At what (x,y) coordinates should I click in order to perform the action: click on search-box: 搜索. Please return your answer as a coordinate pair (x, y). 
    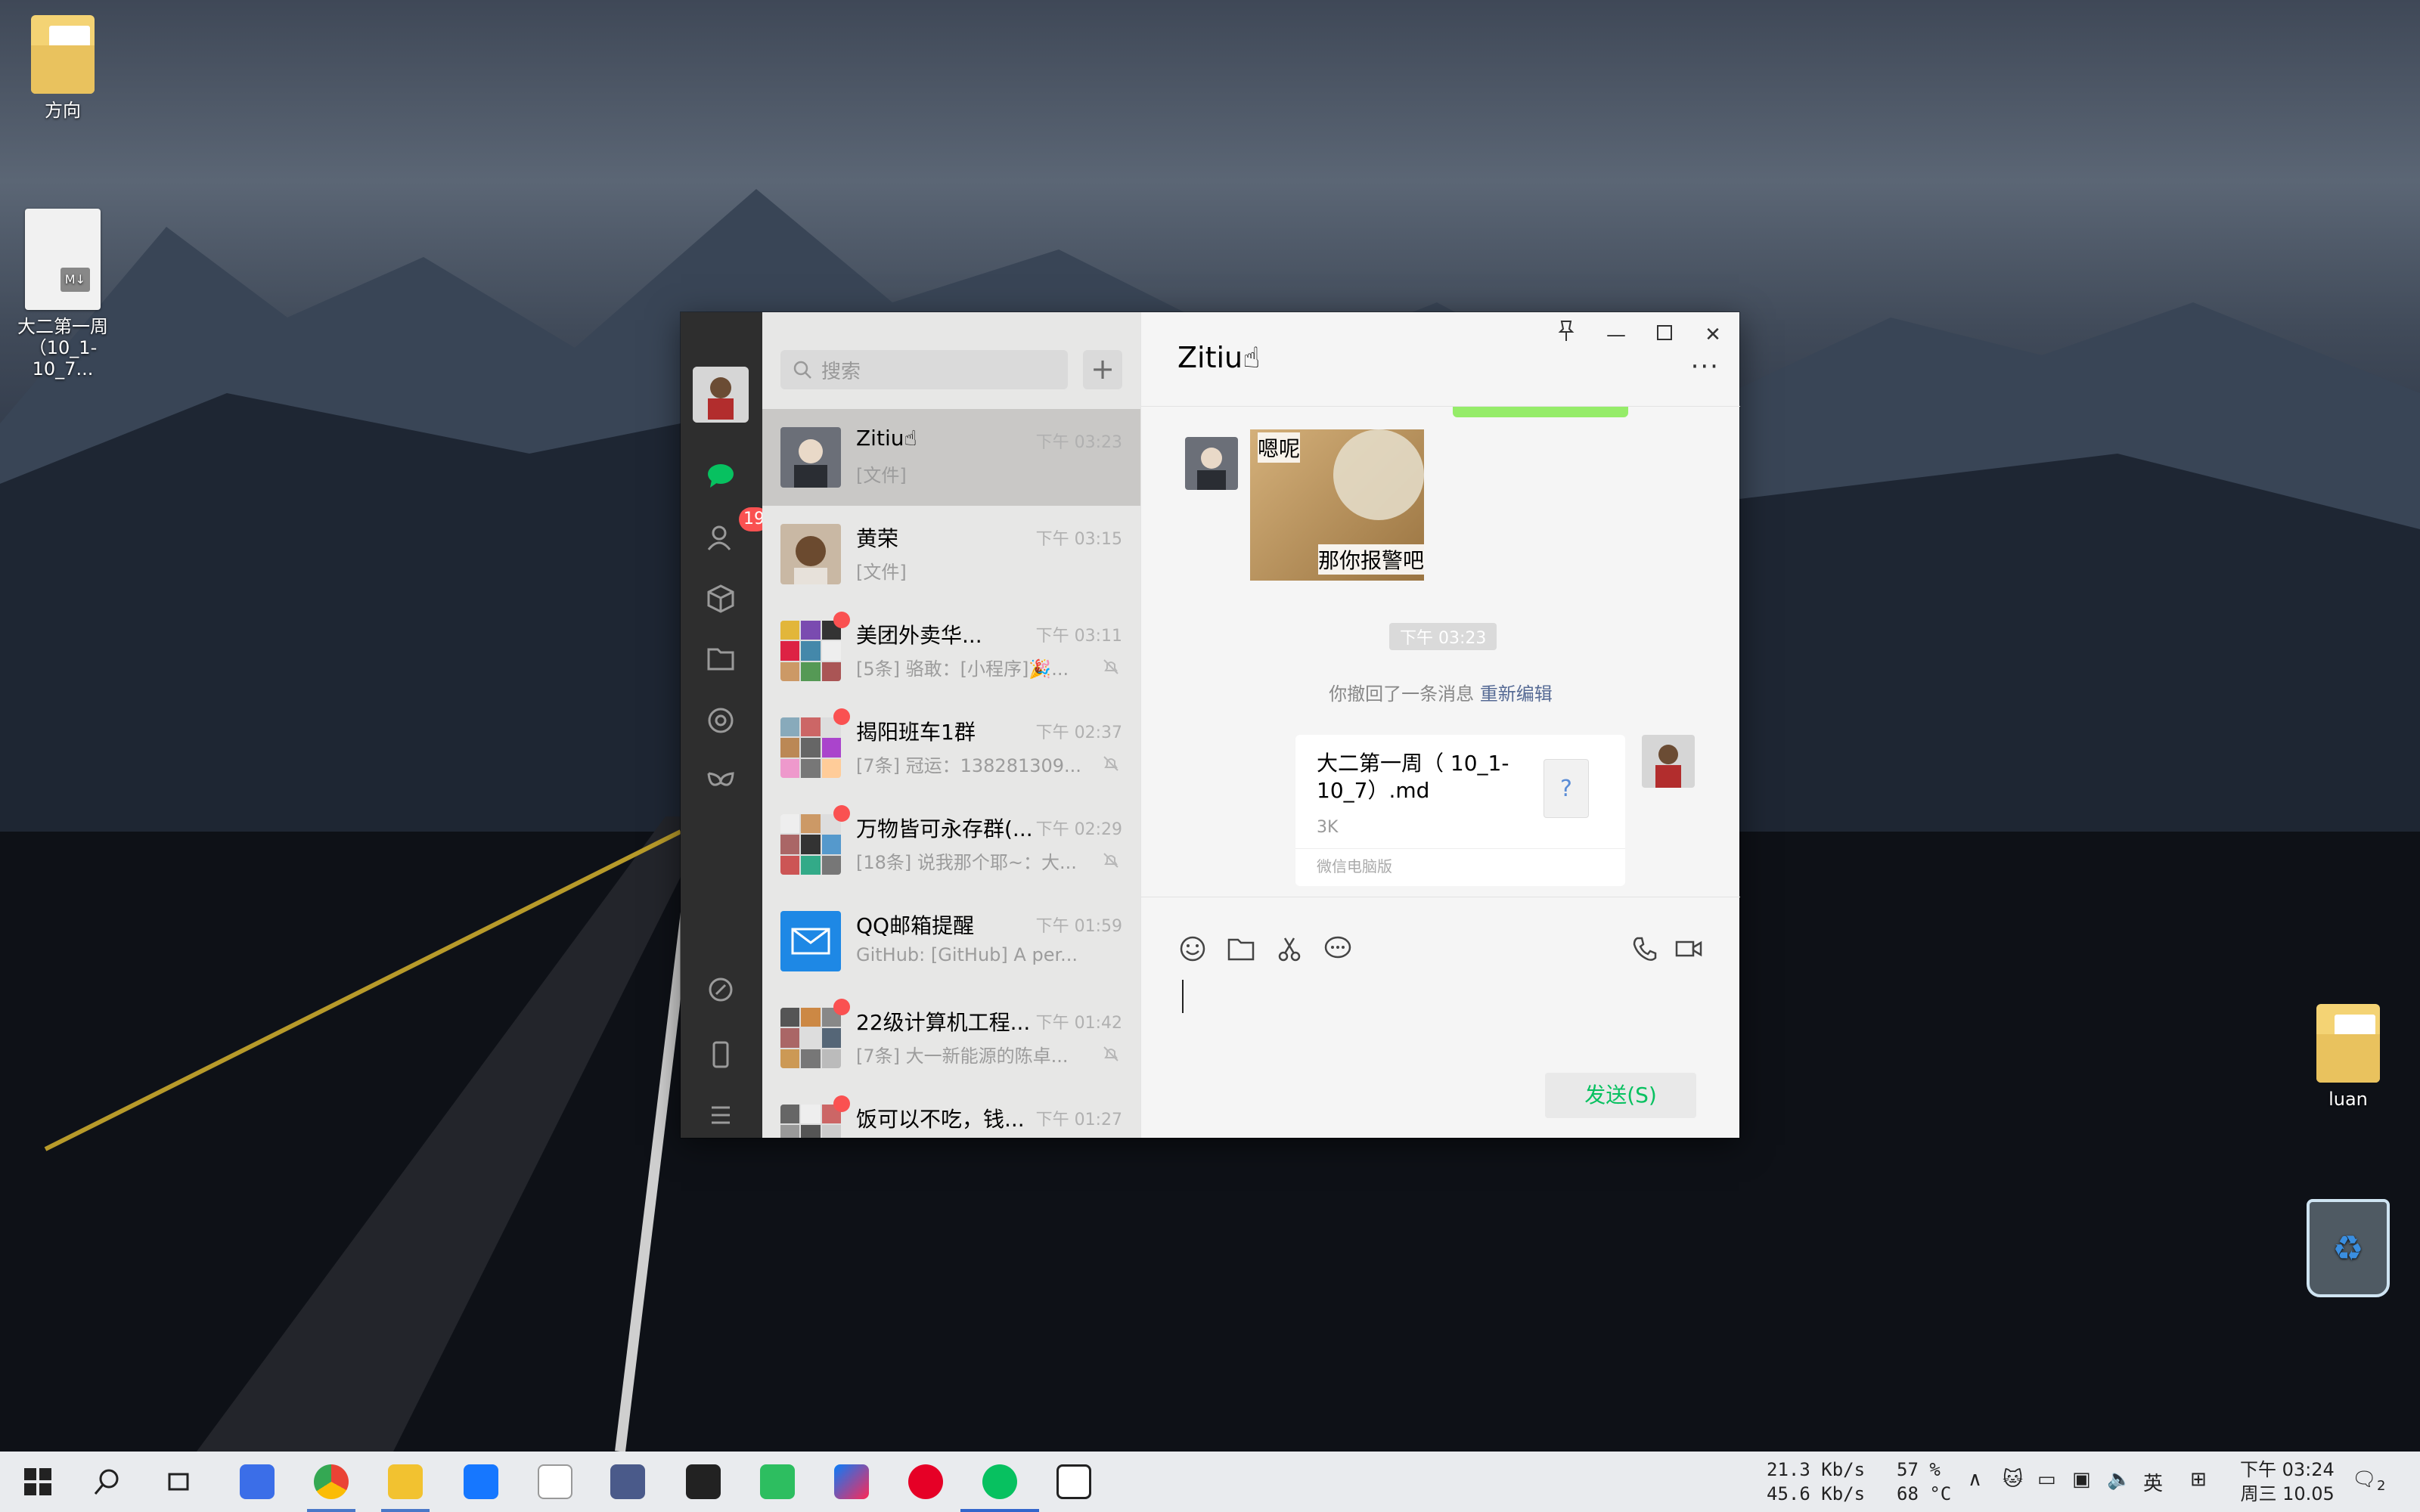
    Looking at the image, I should click on (924, 369).